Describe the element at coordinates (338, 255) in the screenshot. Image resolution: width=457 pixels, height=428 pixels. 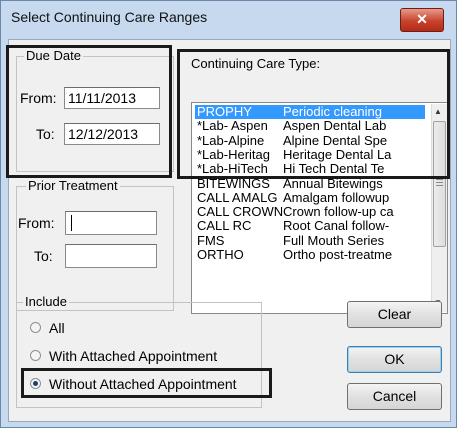
I see `care-type-description: Ortho post-treatme` at that location.